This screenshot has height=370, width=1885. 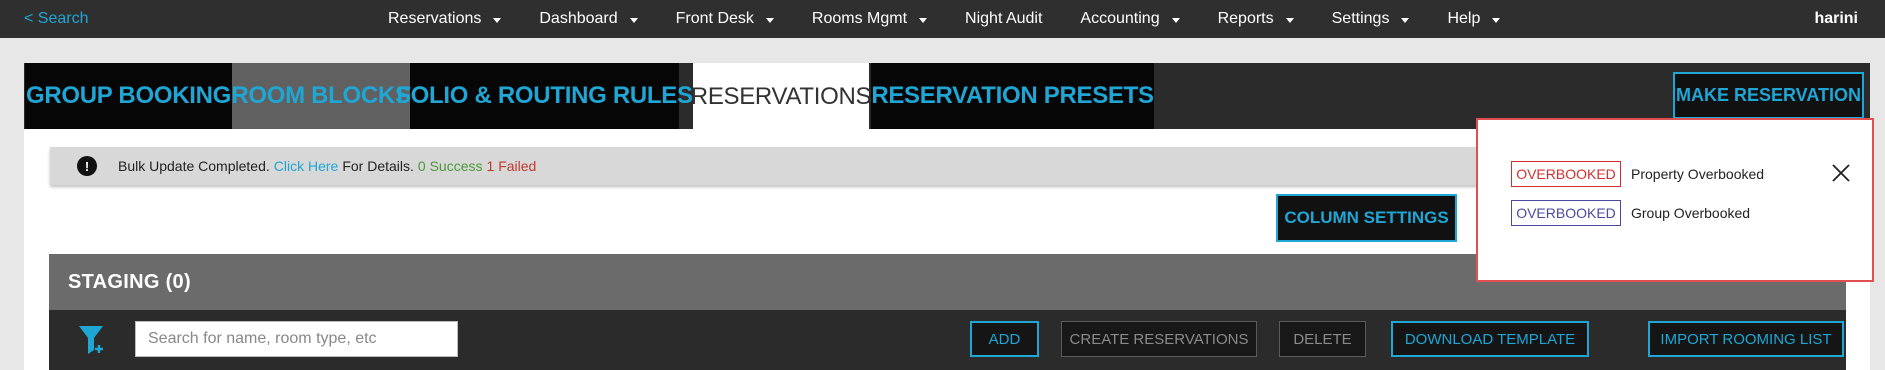 I want to click on add-button: ADD, so click(x=1004, y=339).